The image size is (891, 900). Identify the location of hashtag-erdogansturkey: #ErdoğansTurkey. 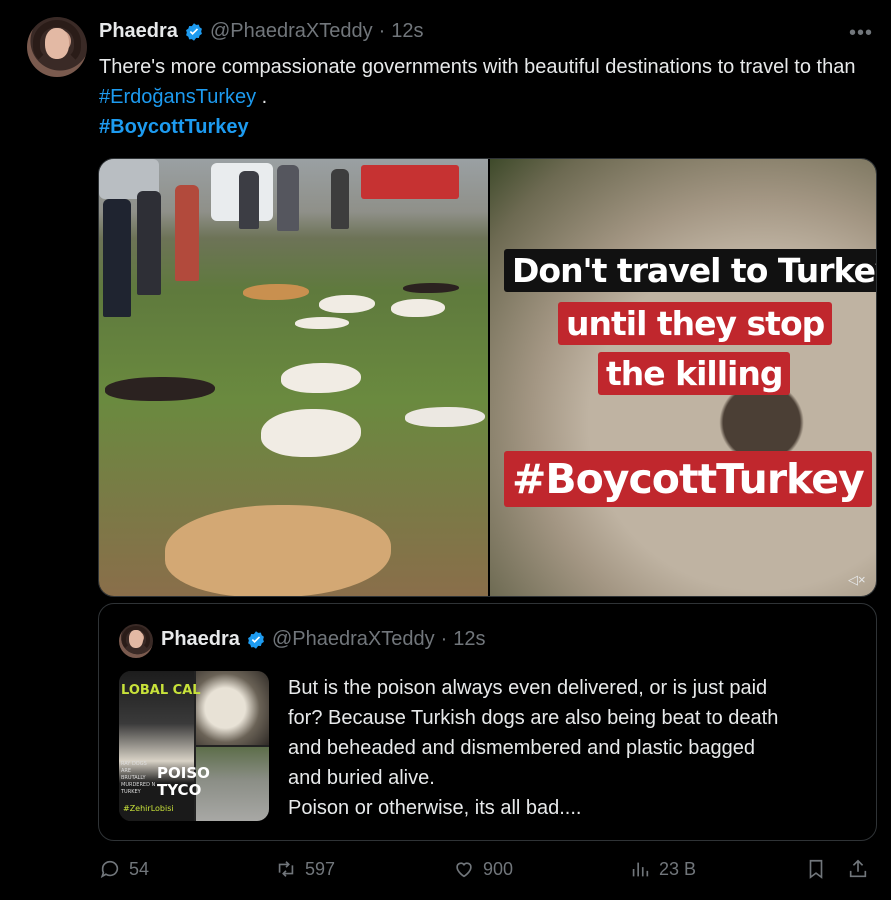
(177, 97).